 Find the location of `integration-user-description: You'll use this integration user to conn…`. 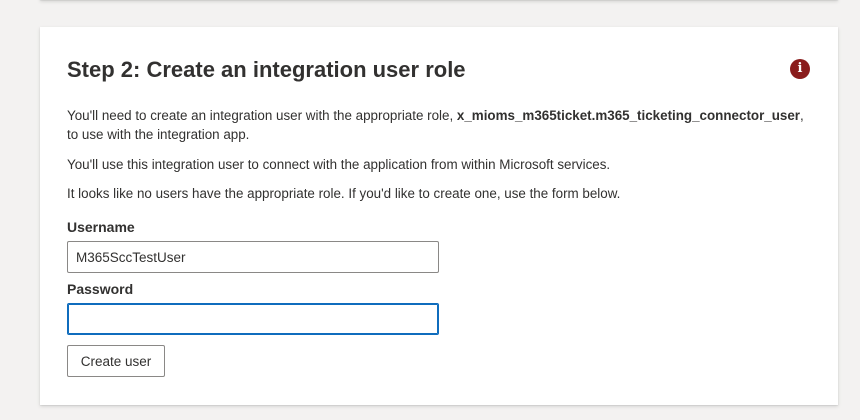

integration-user-description: You'll use this integration user to conn… is located at coordinates (339, 164).